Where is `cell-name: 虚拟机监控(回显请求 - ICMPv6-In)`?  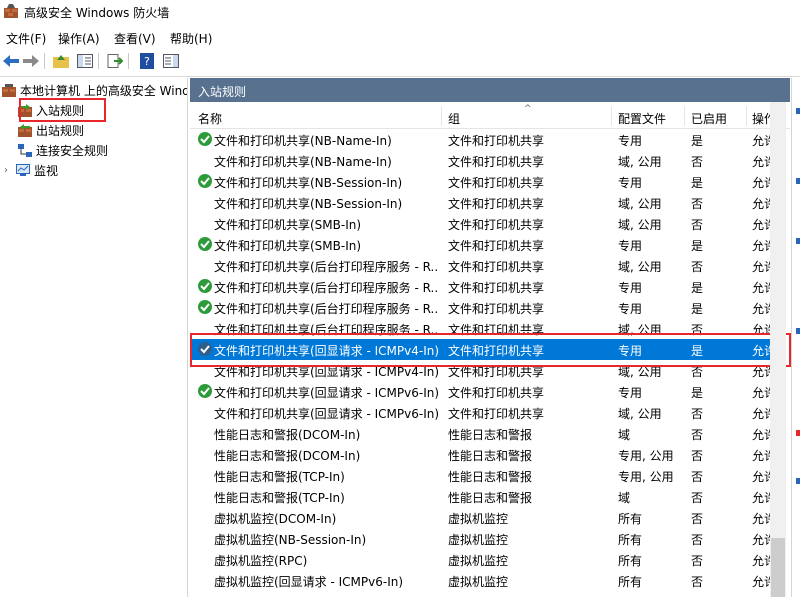 cell-name: 虚拟机监控(回显请求 - ICMPv6-In) is located at coordinates (309, 582).